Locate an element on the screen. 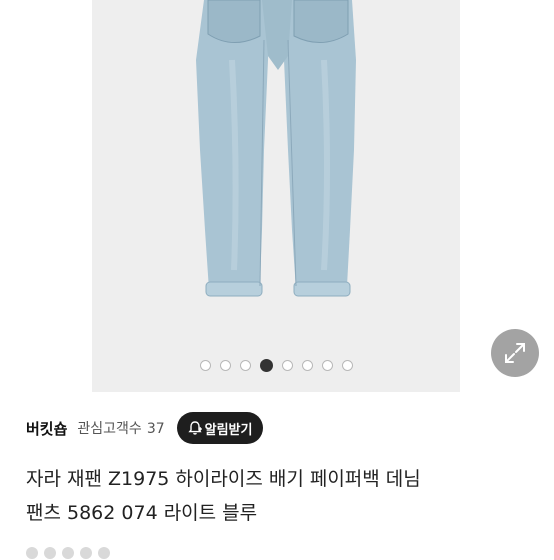 This screenshot has height=560, width=554. notify-button: 알림받기 is located at coordinates (220, 428).